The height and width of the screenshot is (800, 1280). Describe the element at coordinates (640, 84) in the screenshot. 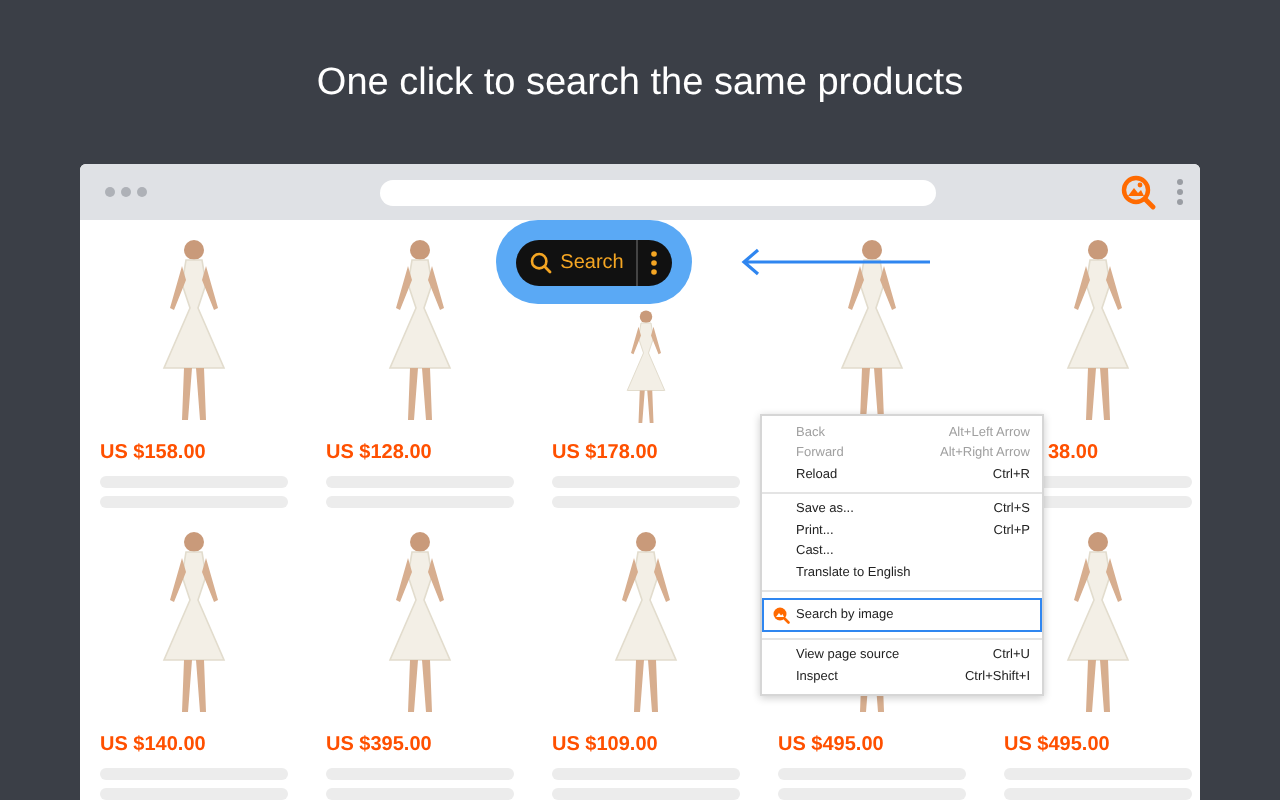

I see `headline: One click to search the same products` at that location.